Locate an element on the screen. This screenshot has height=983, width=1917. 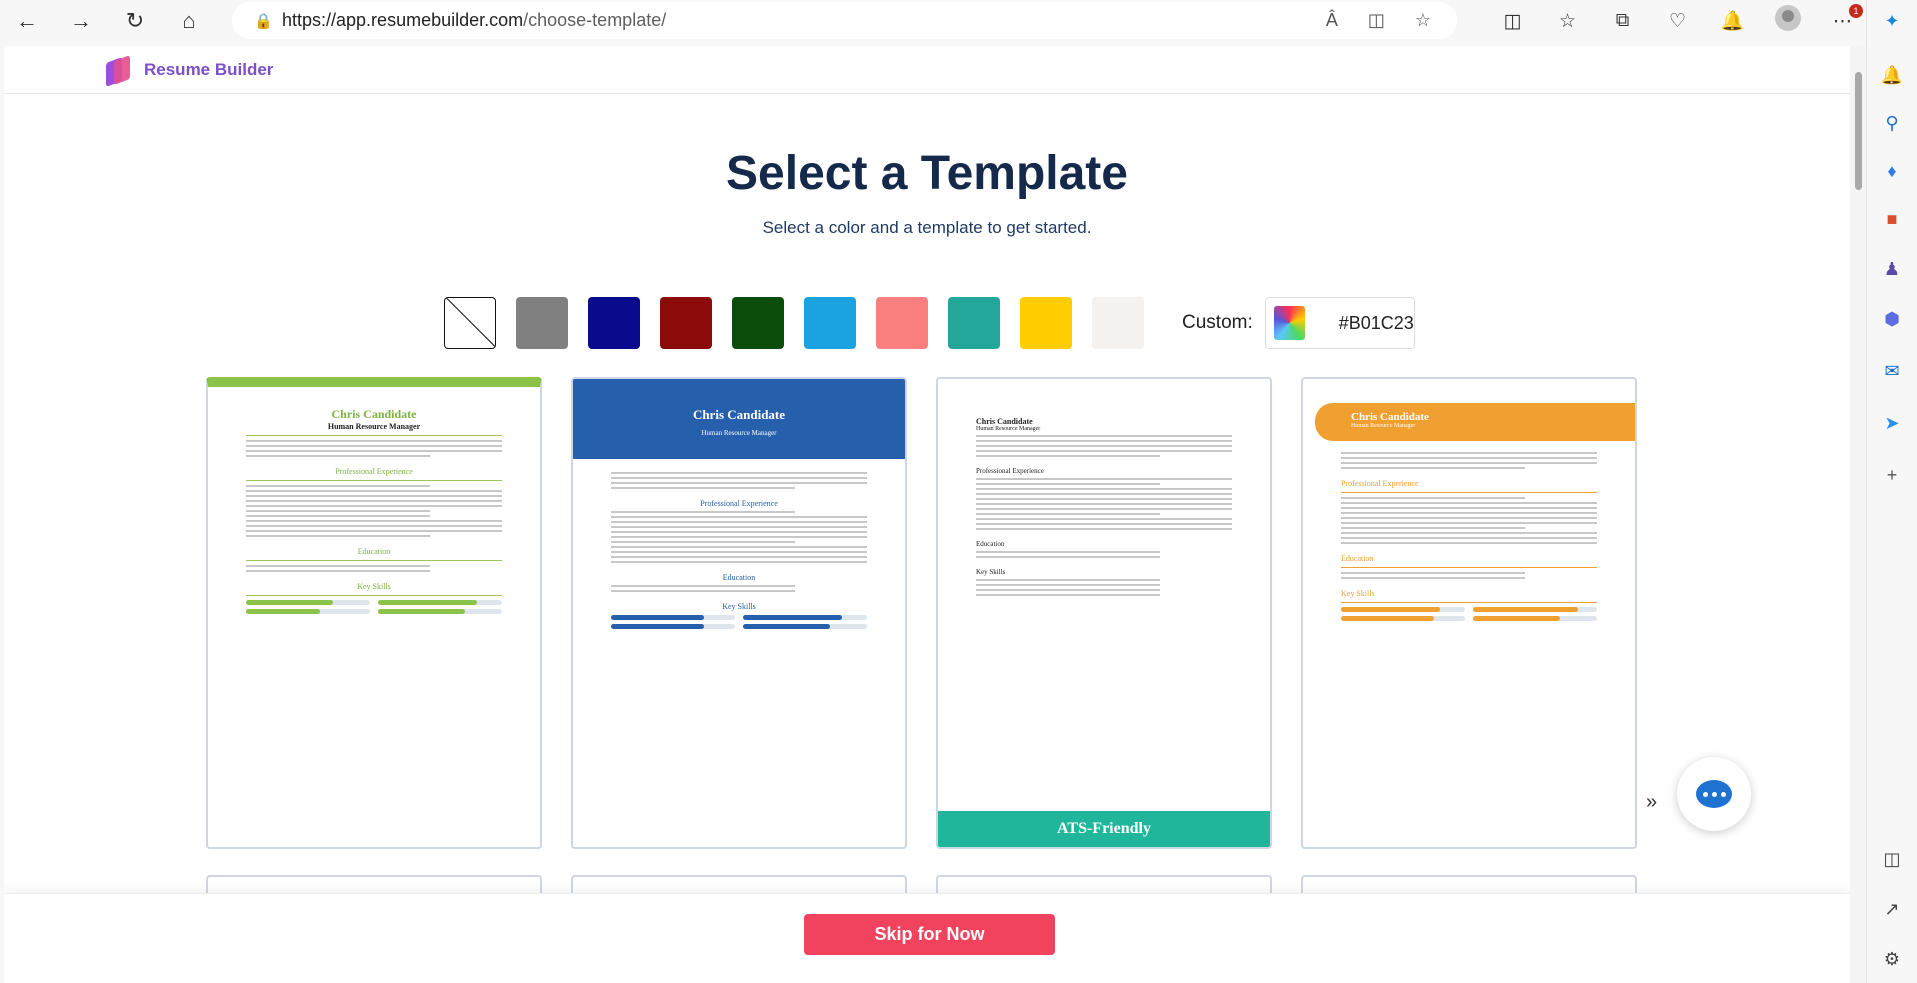
site-info-icon: 🔒 is located at coordinates (268, 21).